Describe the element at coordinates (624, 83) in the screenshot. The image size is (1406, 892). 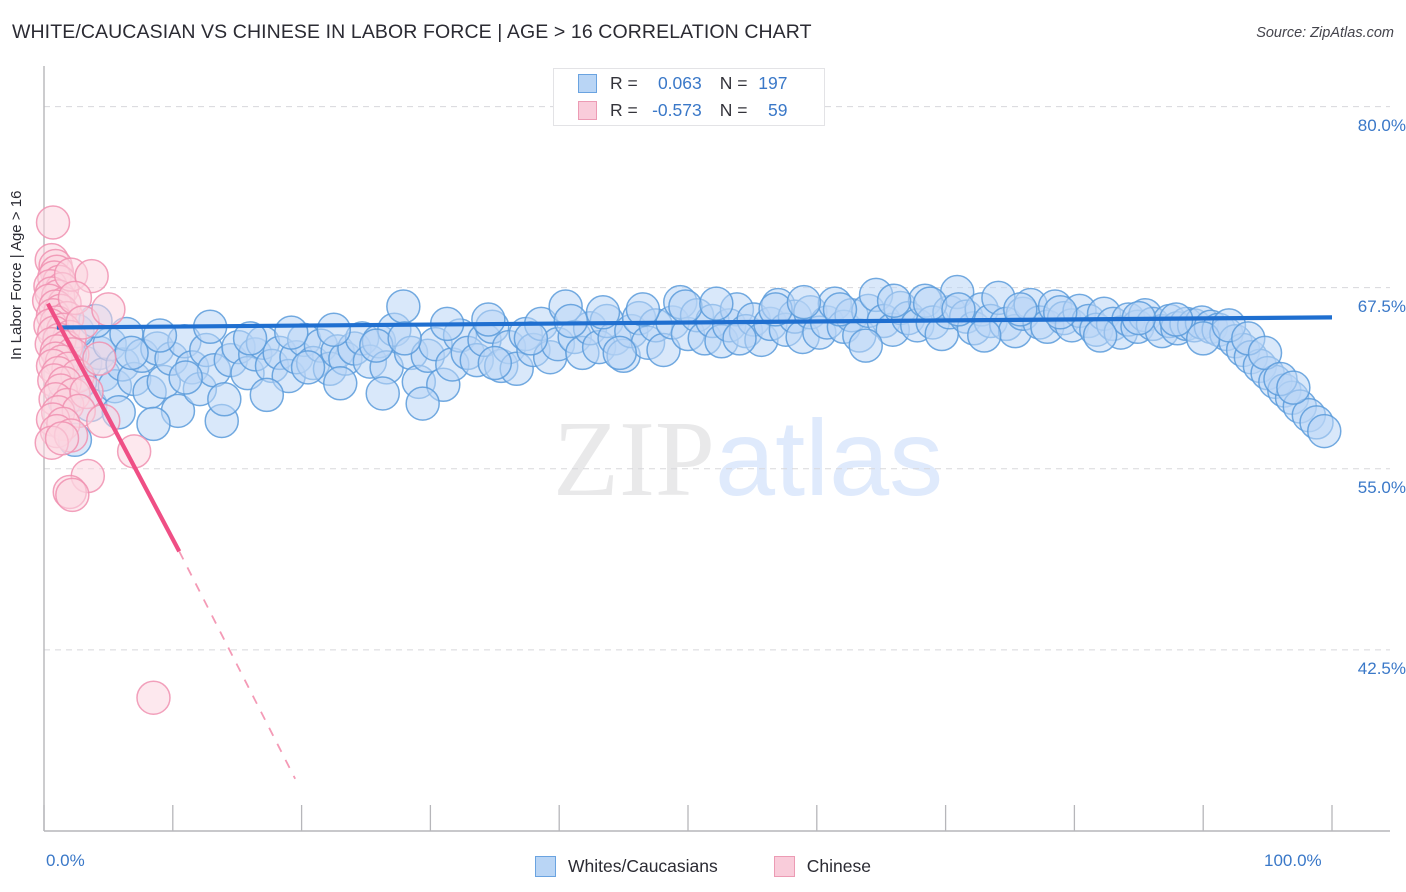
I see `legend-r-label-whites: R =` at that location.